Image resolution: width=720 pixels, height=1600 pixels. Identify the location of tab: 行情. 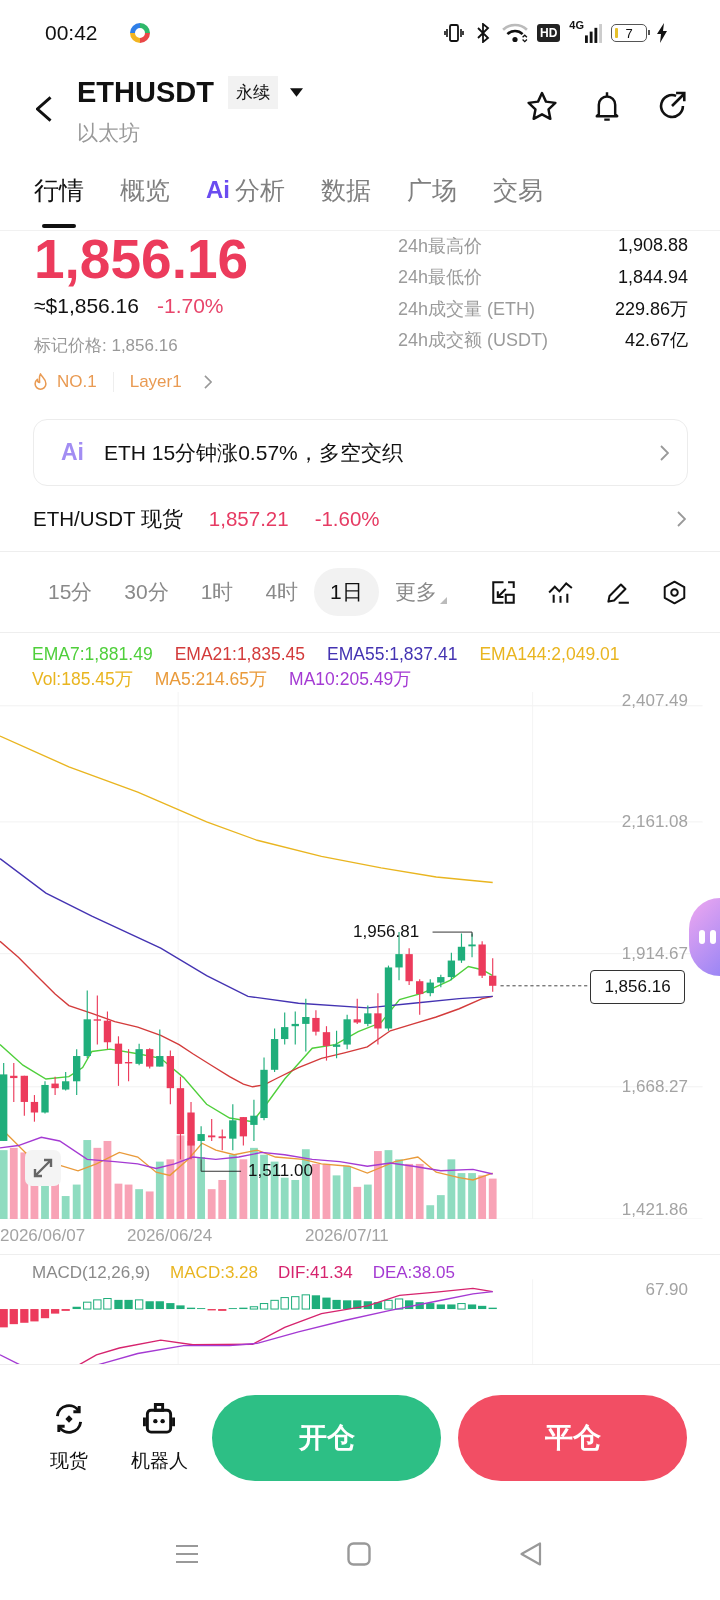
(59, 198).